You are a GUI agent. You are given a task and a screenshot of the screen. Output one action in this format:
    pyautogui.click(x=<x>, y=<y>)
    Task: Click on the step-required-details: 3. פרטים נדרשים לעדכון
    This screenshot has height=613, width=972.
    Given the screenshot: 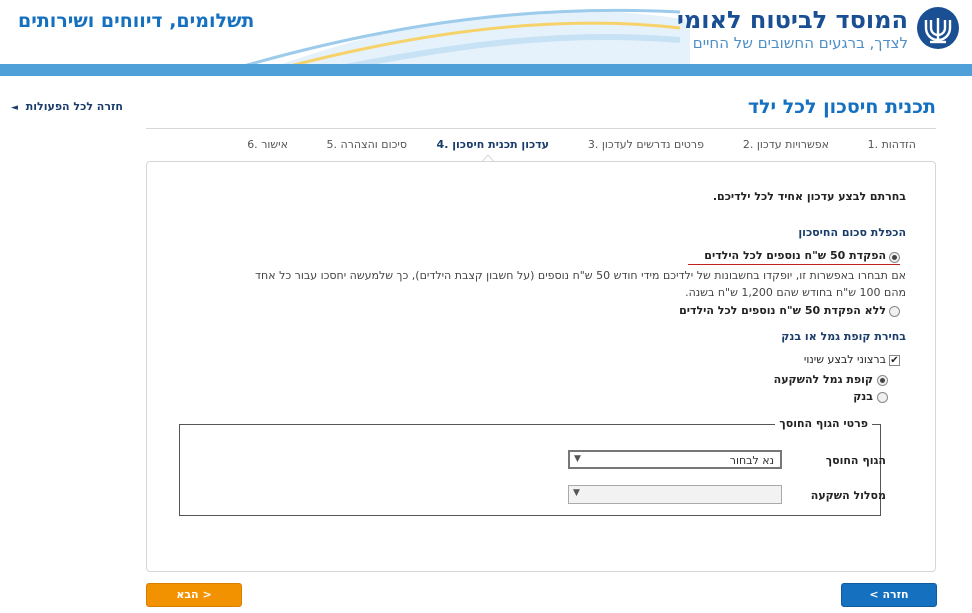 What is the action you would take?
    pyautogui.click(x=645, y=144)
    